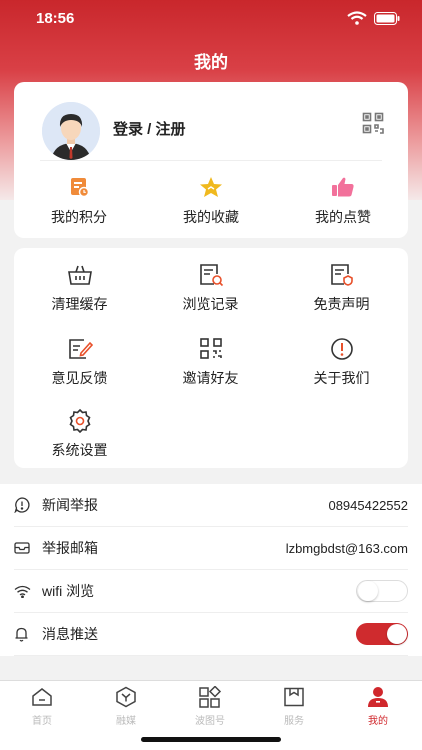 Image resolution: width=422 pixels, height=750 pixels. I want to click on user-icon, so click(378, 697).